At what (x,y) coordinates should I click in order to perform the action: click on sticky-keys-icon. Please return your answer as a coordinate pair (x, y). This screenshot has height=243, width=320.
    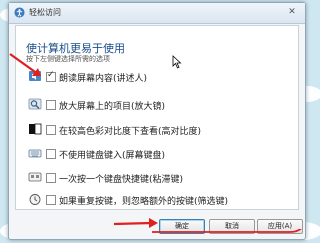
    Looking at the image, I should click on (35, 177).